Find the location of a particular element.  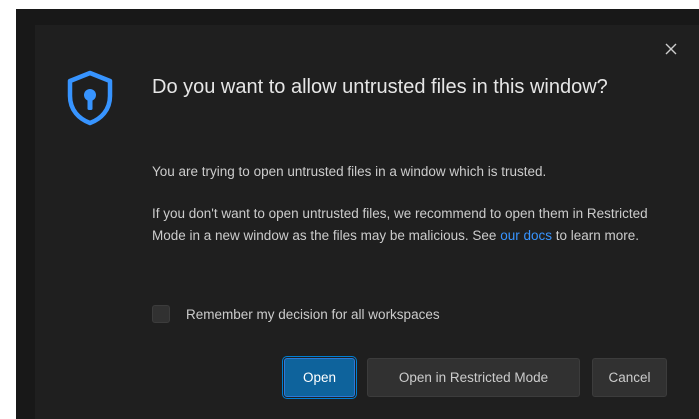

detail-text-after-link: to learn more. is located at coordinates (595, 235).